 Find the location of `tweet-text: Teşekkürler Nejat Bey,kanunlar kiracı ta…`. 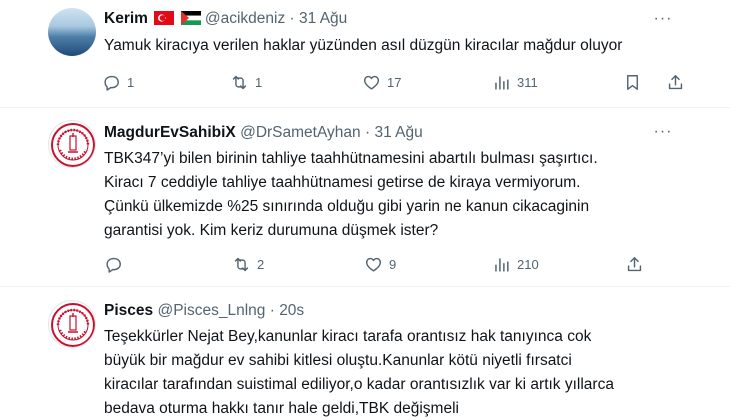

tweet-text: Teşekkürler Nejat Bey,kanunlar kiracı ta… is located at coordinates (359, 372).